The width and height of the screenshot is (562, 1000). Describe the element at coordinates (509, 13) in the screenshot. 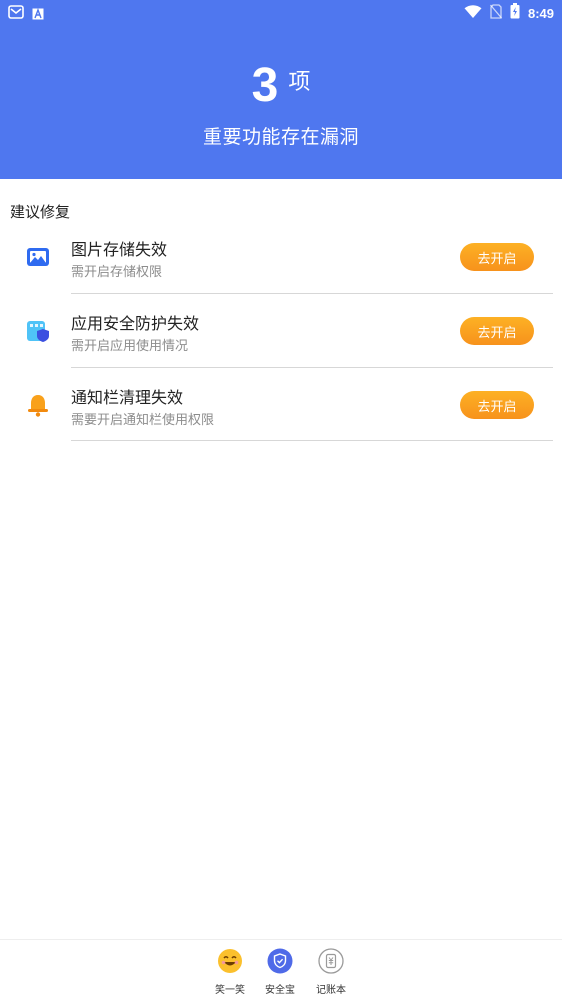

I see `status-bar-right: 8:49` at that location.